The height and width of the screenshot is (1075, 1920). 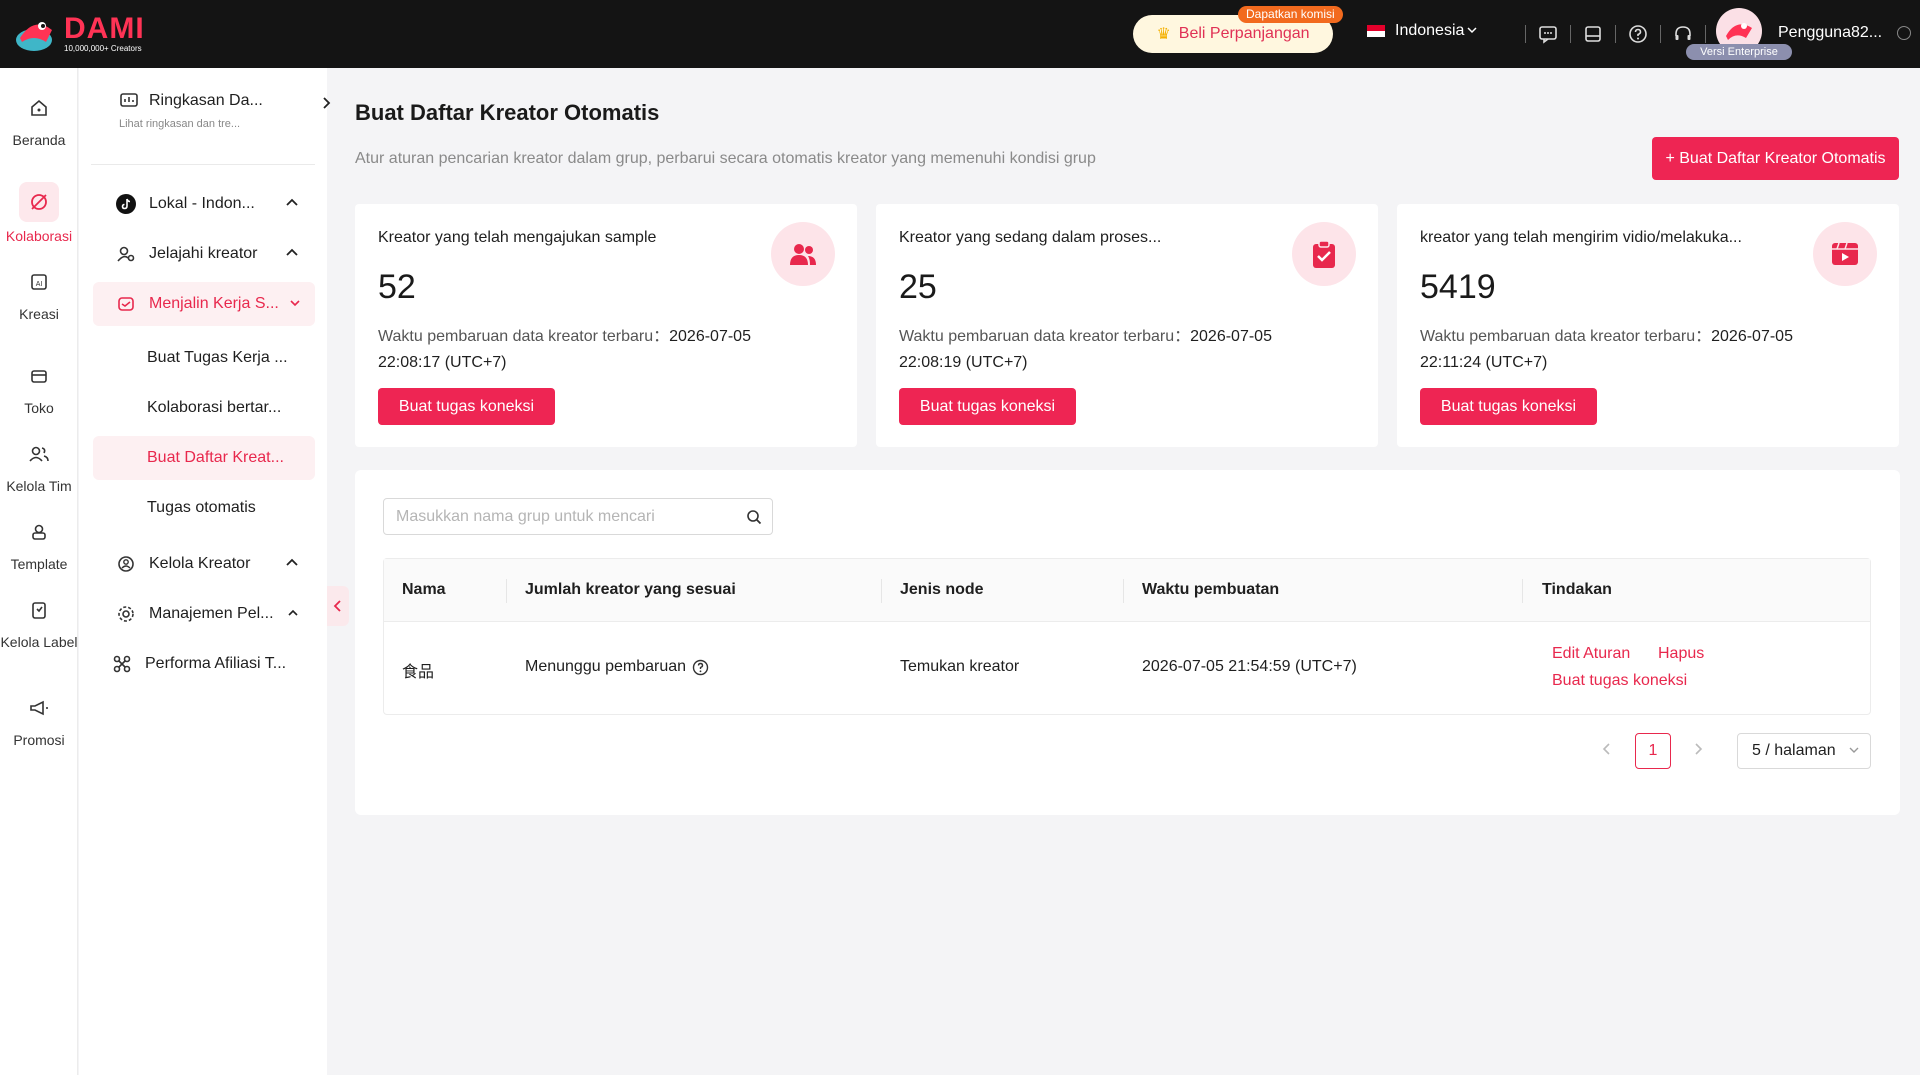 What do you see at coordinates (1290, 14) in the screenshot?
I see `commission-badge: Dapatkan komisi` at bounding box center [1290, 14].